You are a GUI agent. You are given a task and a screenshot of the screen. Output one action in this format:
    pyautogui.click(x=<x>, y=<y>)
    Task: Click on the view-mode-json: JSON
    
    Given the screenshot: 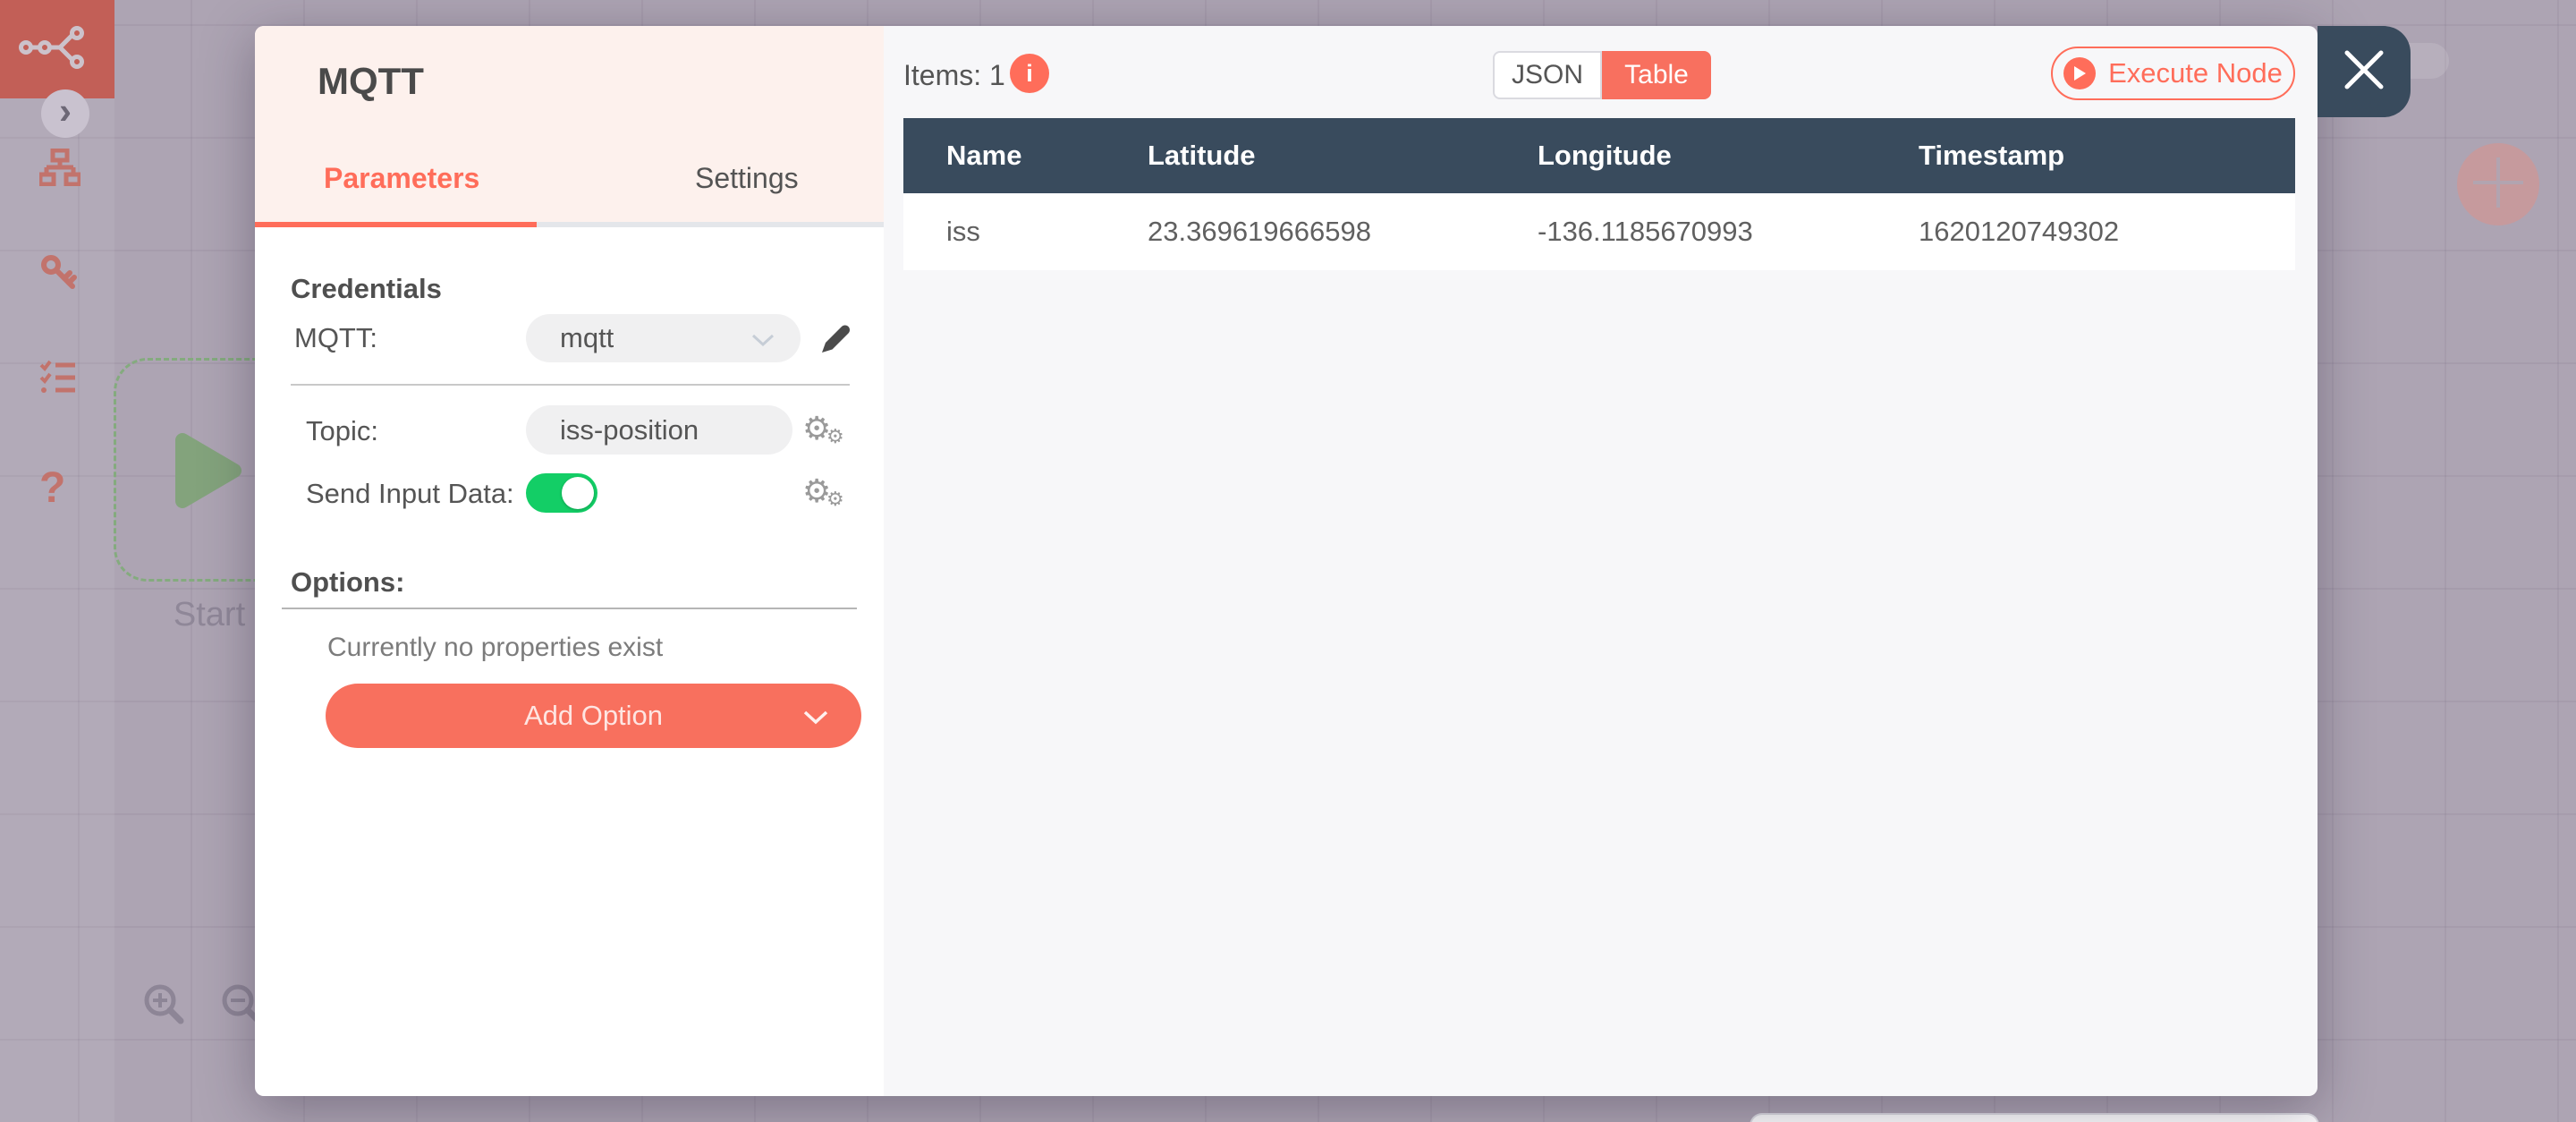 What is the action you would take?
    pyautogui.click(x=1547, y=75)
    